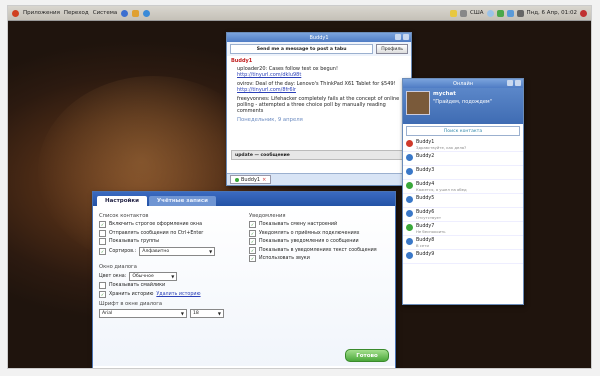 The image size is (600, 376). What do you see at coordinates (41, 13) in the screenshot?
I see `menu-applications: Приложения` at bounding box center [41, 13].